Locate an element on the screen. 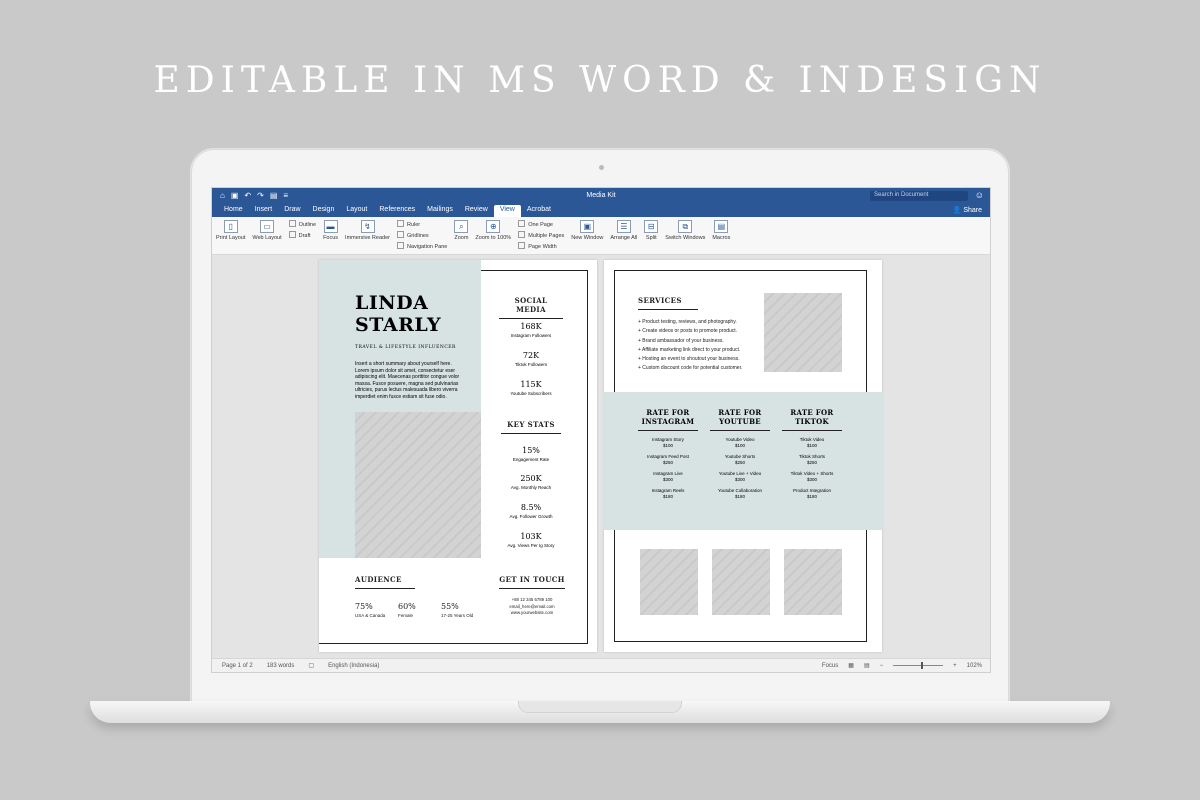  one-page-button: One Page is located at coordinates (541, 224).